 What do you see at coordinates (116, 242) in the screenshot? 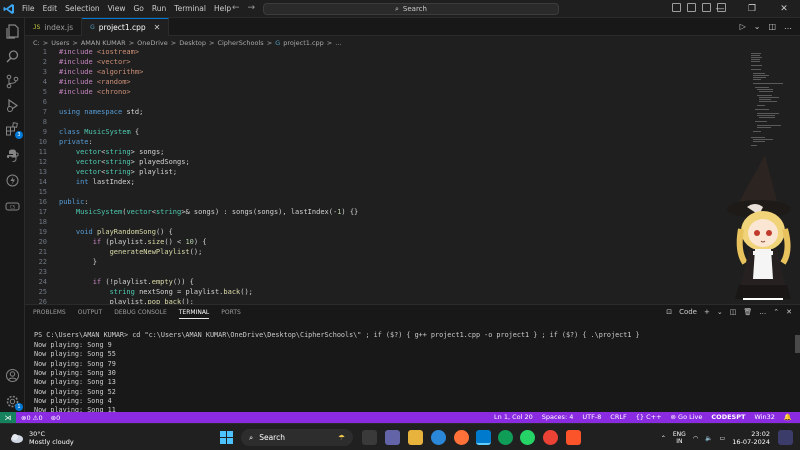
I see `code-line: 20 if (playlist.size() < 10) {` at bounding box center [116, 242].